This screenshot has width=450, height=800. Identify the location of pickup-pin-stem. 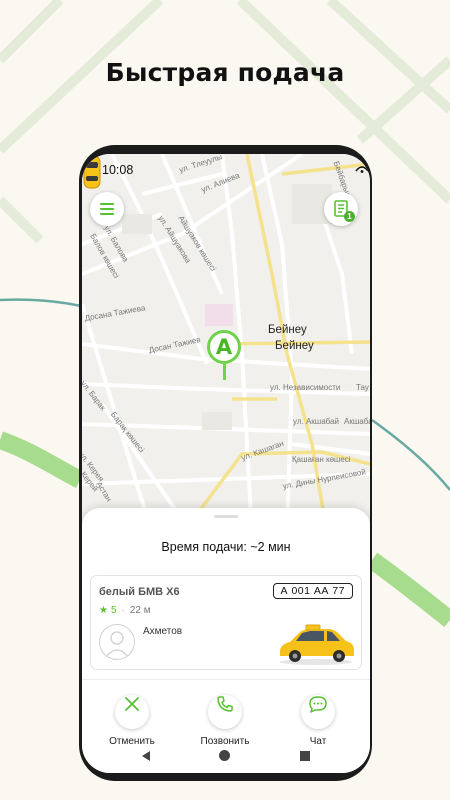
(224, 372).